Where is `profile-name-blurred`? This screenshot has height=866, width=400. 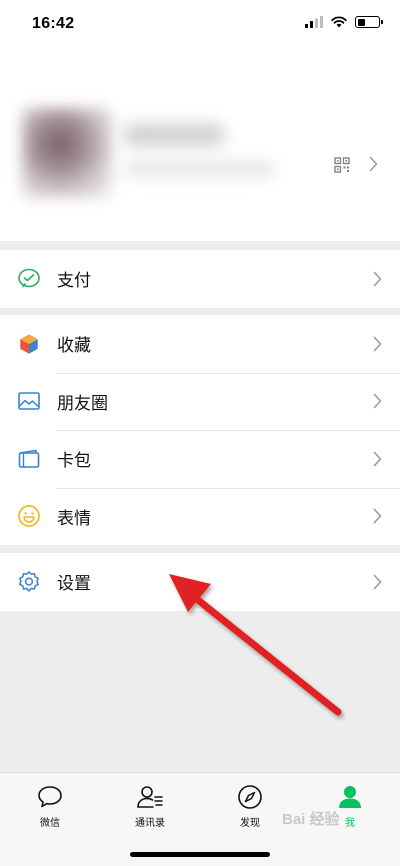
profile-name-blurred is located at coordinates (174, 135).